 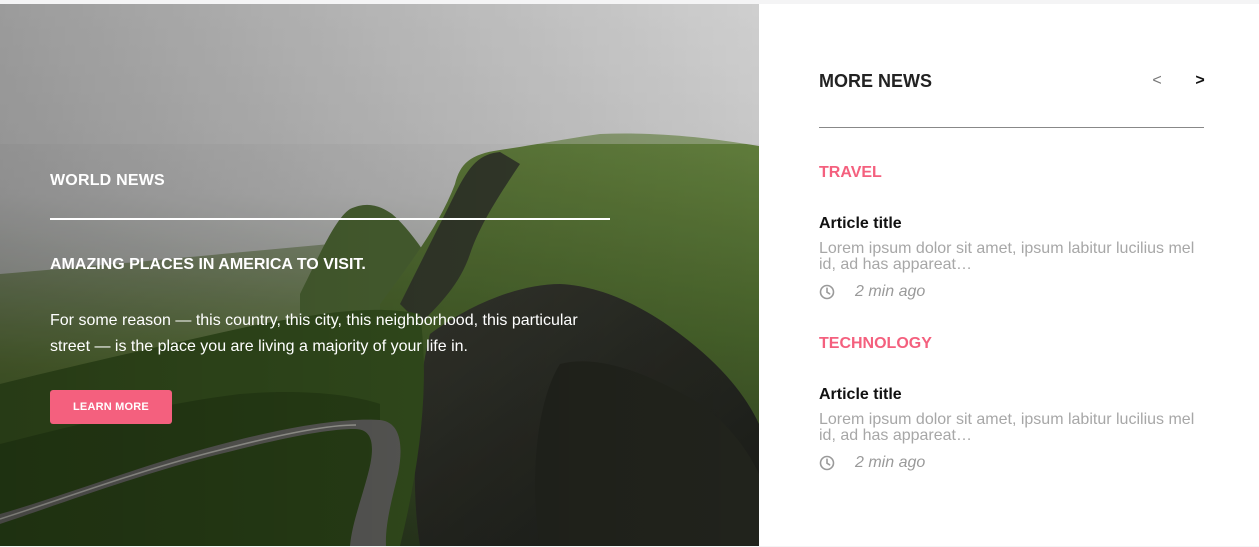 I want to click on next-button: >, so click(x=1200, y=81).